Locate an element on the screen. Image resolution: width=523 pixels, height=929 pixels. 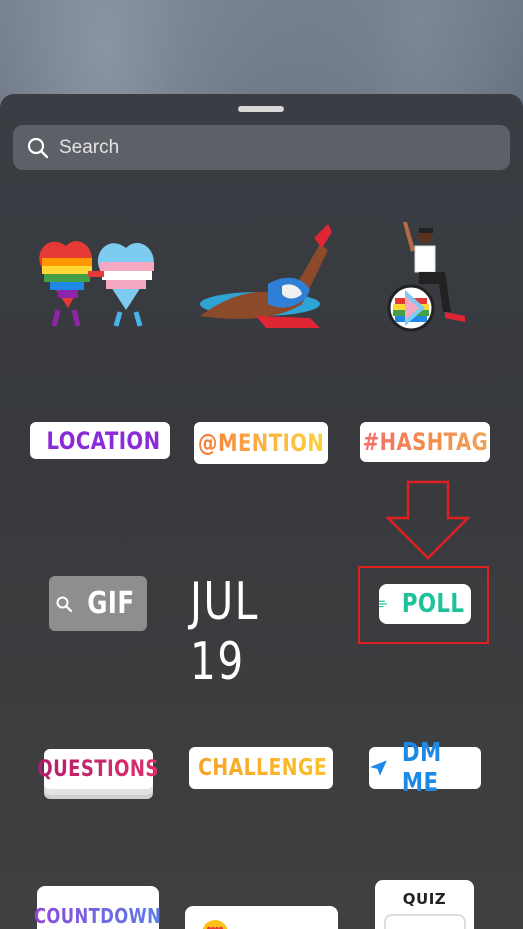
hashtag-sticker: #HASHTAG is located at coordinates (425, 442).